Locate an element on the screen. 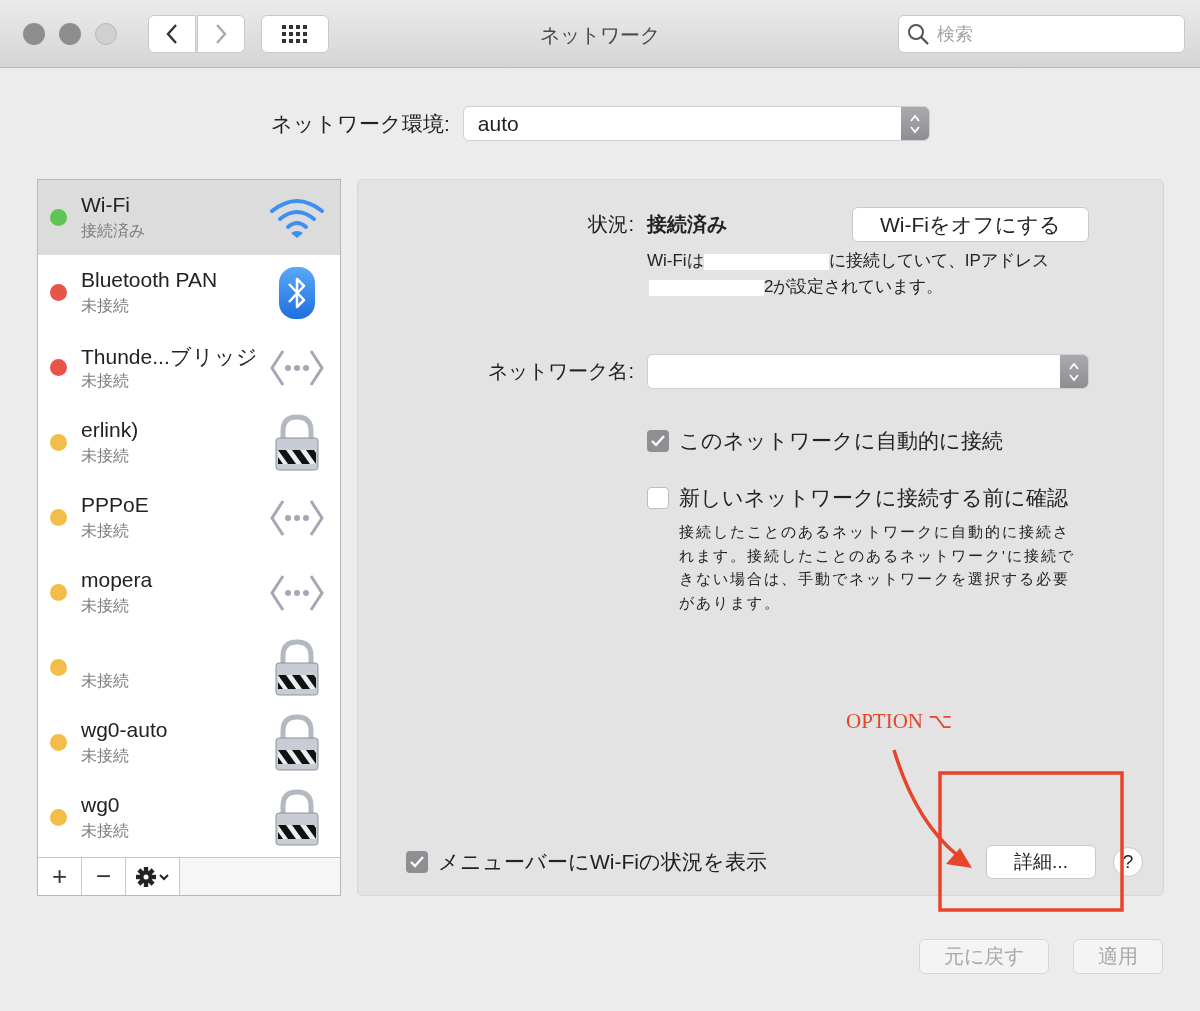 Image resolution: width=1200 pixels, height=1011 pixels. location-value: auto is located at coordinates (498, 123).